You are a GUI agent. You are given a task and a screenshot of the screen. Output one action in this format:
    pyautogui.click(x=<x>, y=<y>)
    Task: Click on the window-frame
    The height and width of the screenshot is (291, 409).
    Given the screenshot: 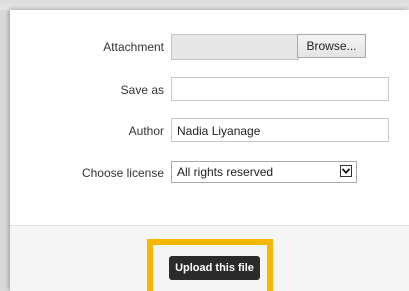 What is the action you would take?
    pyautogui.click(x=204, y=5)
    